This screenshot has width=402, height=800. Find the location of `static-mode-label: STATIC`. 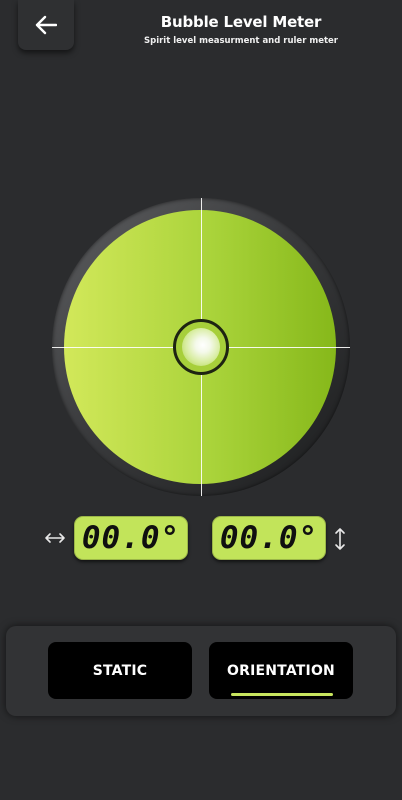

static-mode-label: STATIC is located at coordinates (120, 670).